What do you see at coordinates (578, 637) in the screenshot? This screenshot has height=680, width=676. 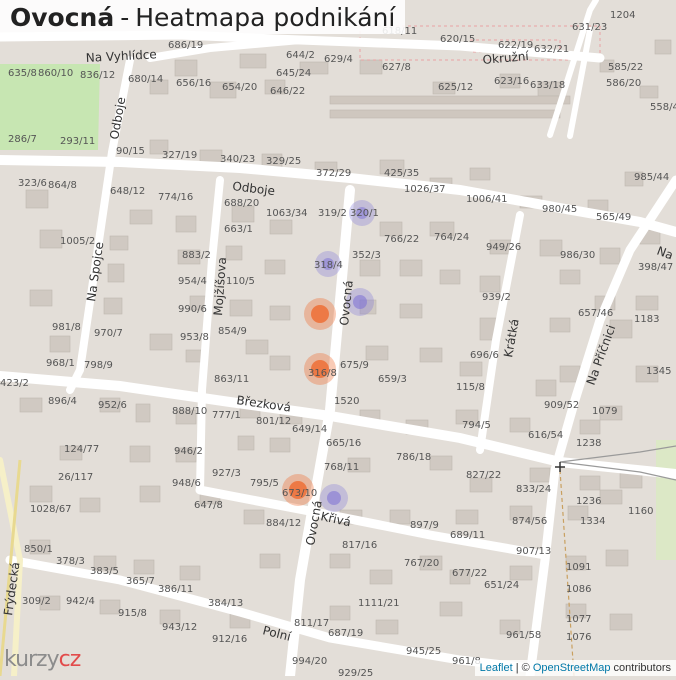 I see `house-number: 1076` at bounding box center [578, 637].